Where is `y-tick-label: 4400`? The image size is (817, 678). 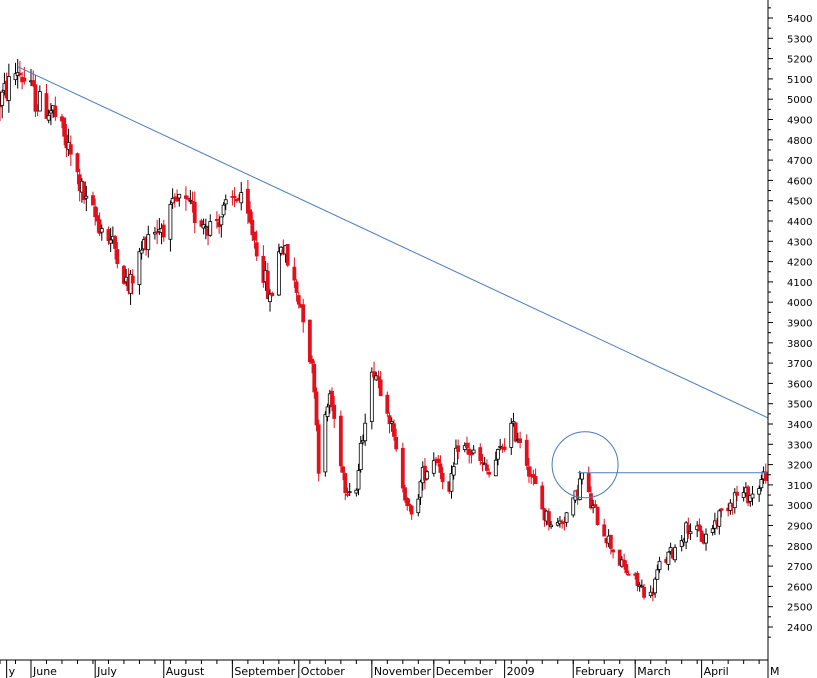
y-tick-label: 4400 is located at coordinates (799, 222).